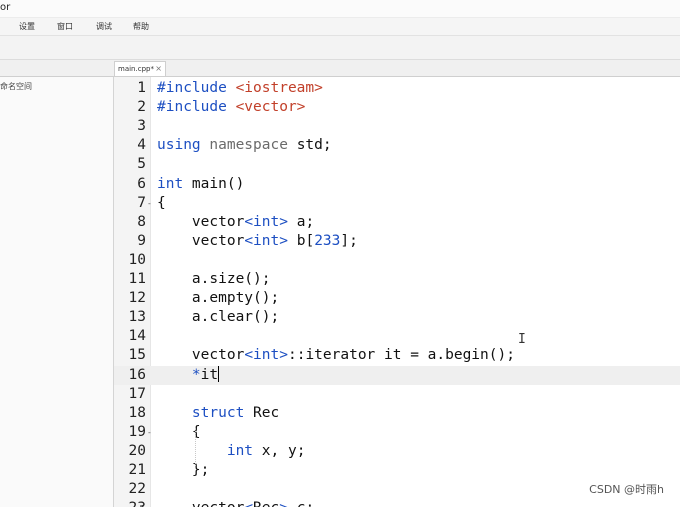 The image size is (680, 507). What do you see at coordinates (397, 470) in the screenshot?
I see `code-line: 21 };` at bounding box center [397, 470].